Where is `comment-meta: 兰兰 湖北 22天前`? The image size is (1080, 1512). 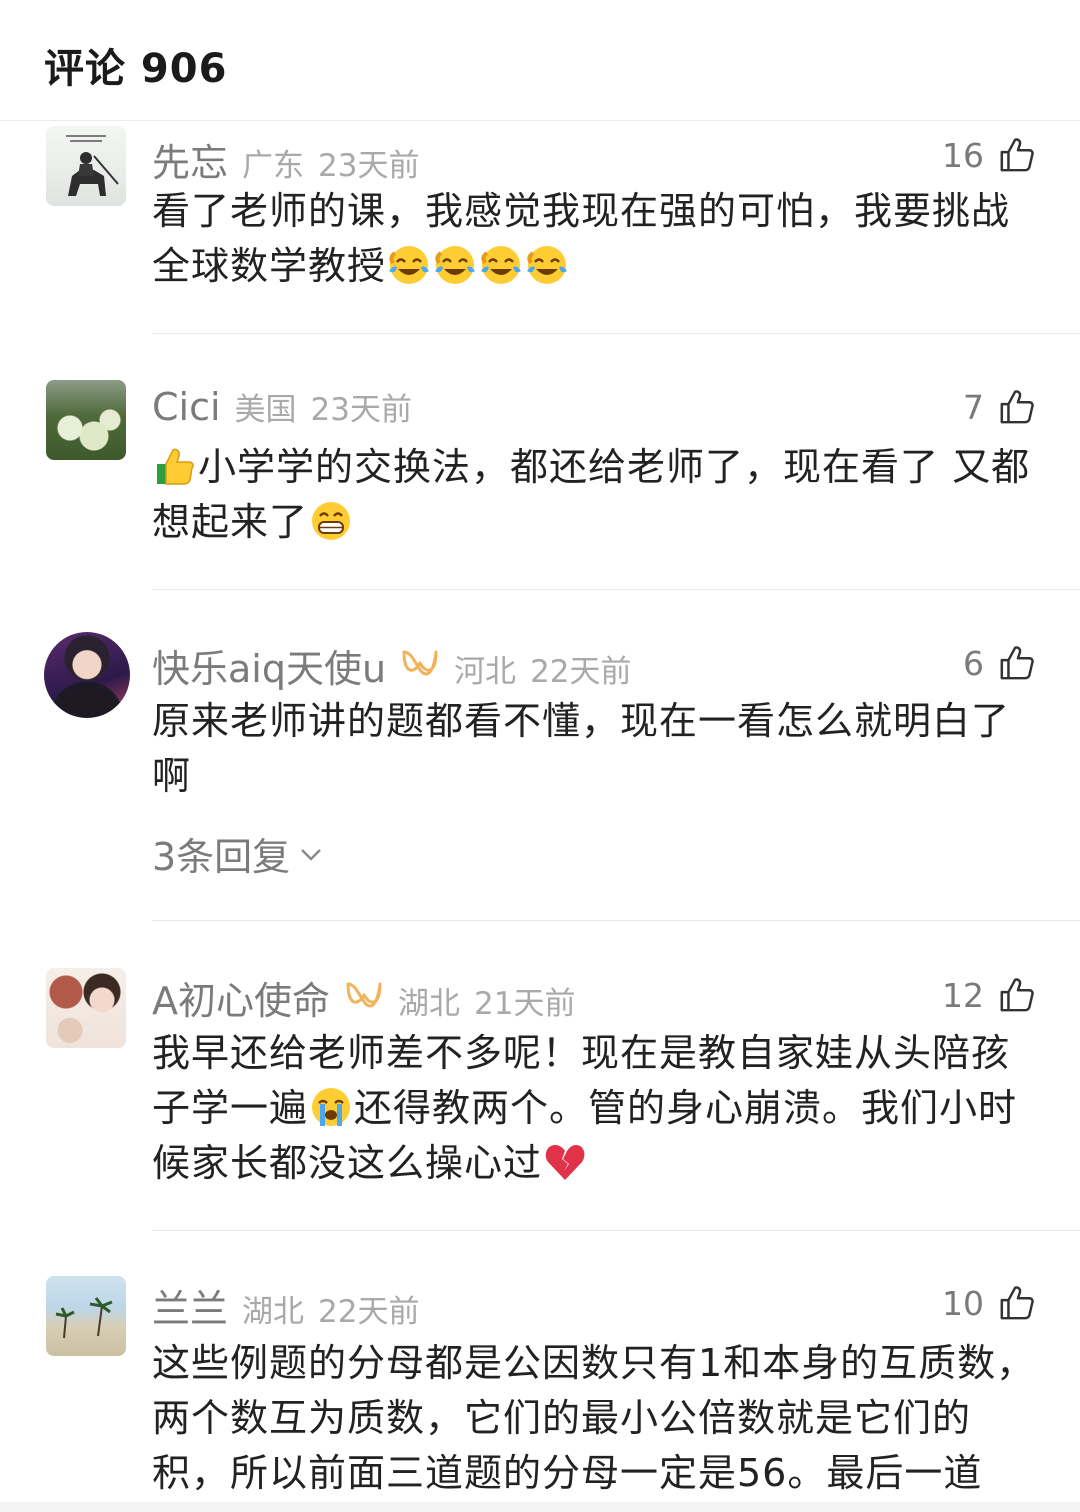 comment-meta: 兰兰 湖北 22天前 is located at coordinates (292, 1304).